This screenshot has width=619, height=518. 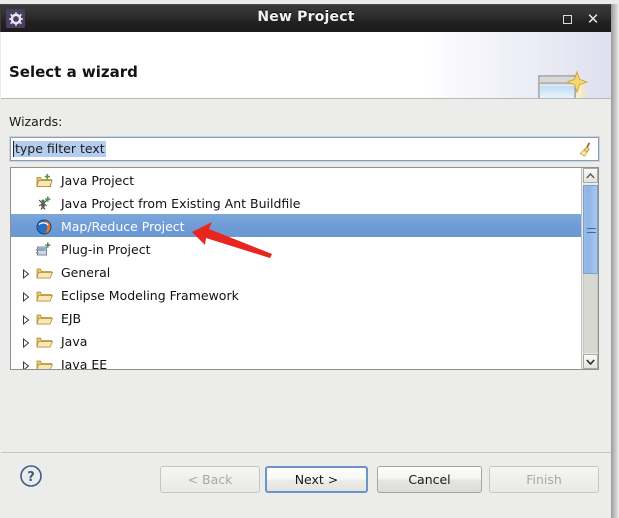 What do you see at coordinates (304, 149) in the screenshot?
I see `filter-input: type filter text` at bounding box center [304, 149].